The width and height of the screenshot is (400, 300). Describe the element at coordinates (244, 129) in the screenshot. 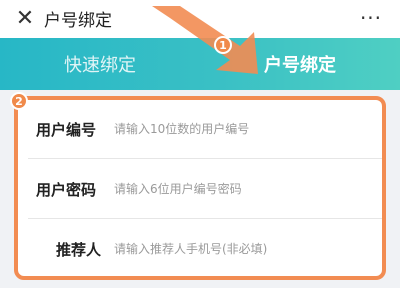

I see `user-id-input` at that location.